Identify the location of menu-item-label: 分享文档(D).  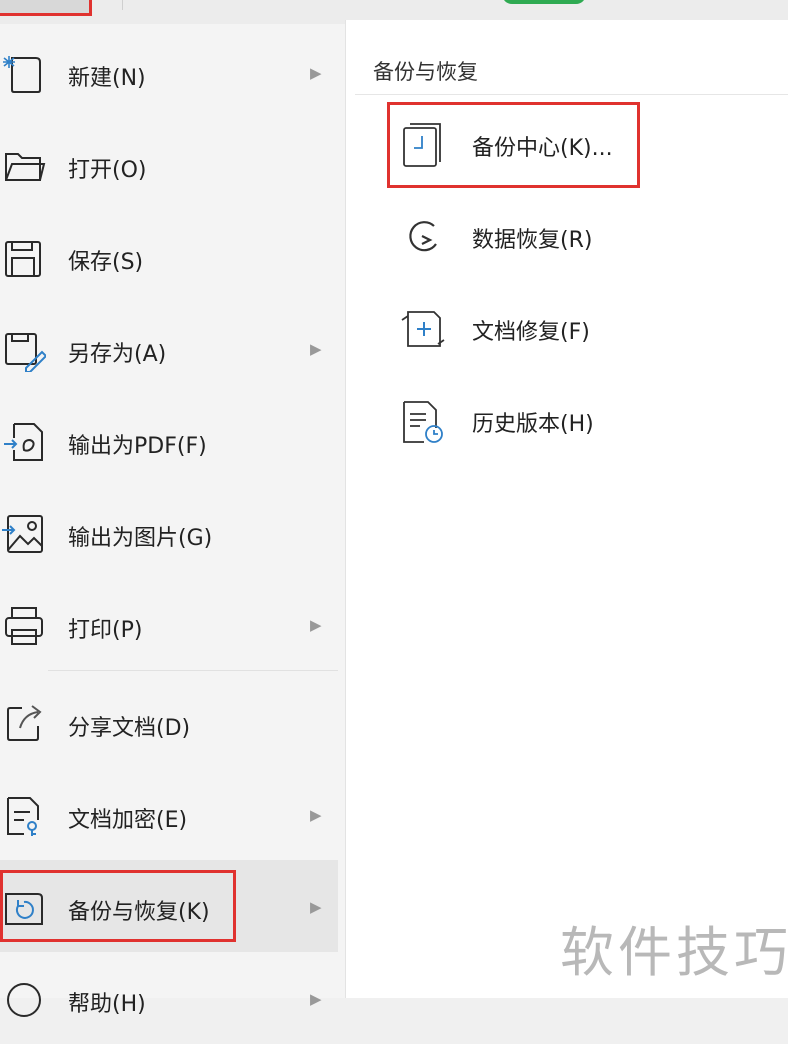
(129, 728).